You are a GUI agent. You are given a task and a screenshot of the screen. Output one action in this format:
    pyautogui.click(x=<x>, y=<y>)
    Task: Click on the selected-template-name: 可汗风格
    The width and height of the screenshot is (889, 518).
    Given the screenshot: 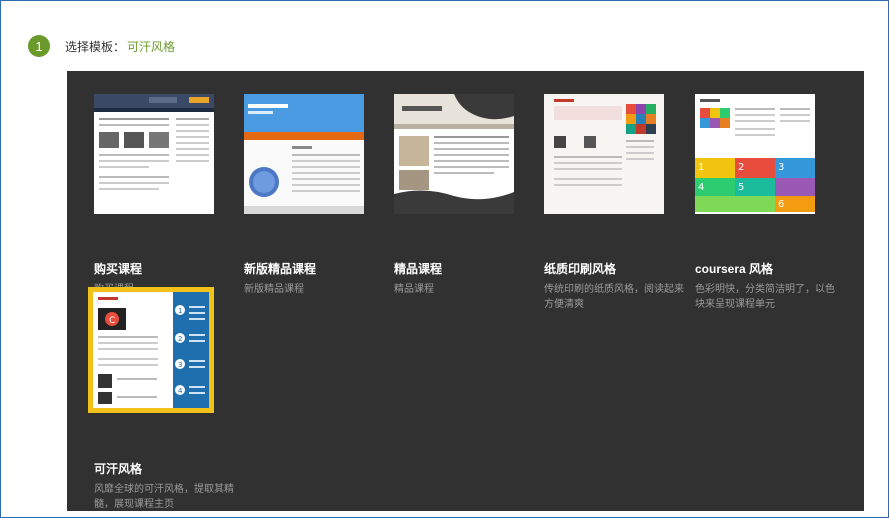 What is the action you would take?
    pyautogui.click(x=151, y=46)
    